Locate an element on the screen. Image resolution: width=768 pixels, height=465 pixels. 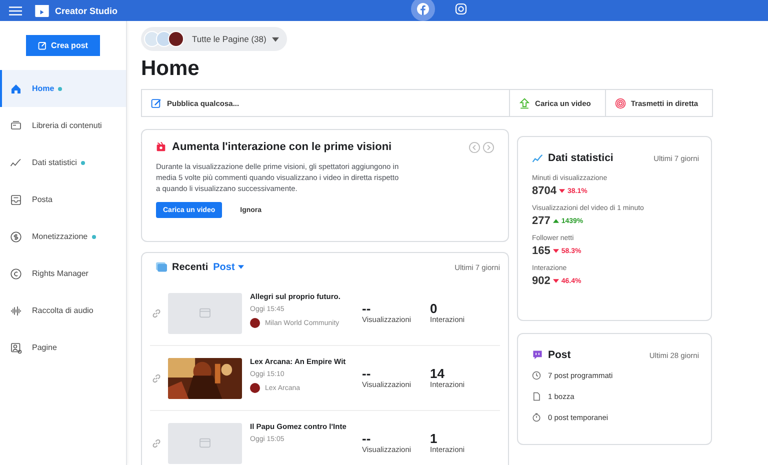
card-title: Aumenta l'interazione con le prime visioni is located at coordinates (282, 147).